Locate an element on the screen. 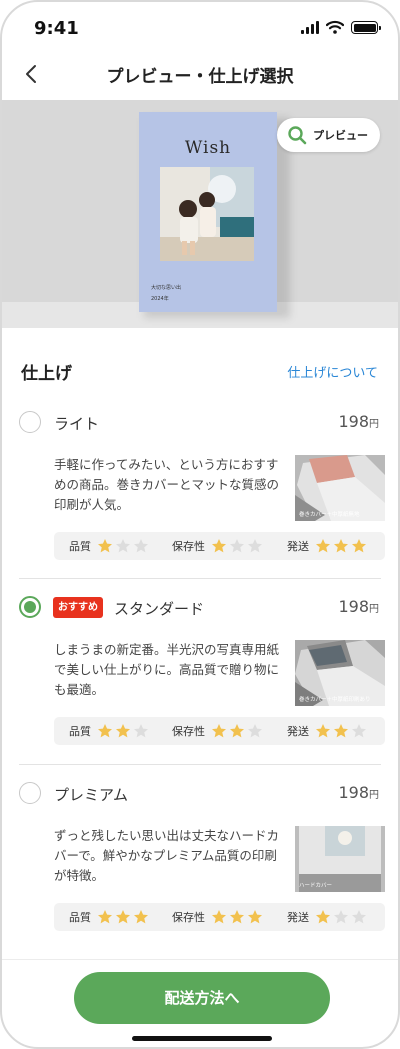 The width and height of the screenshot is (400, 1049). footer-divider is located at coordinates (200, 959).